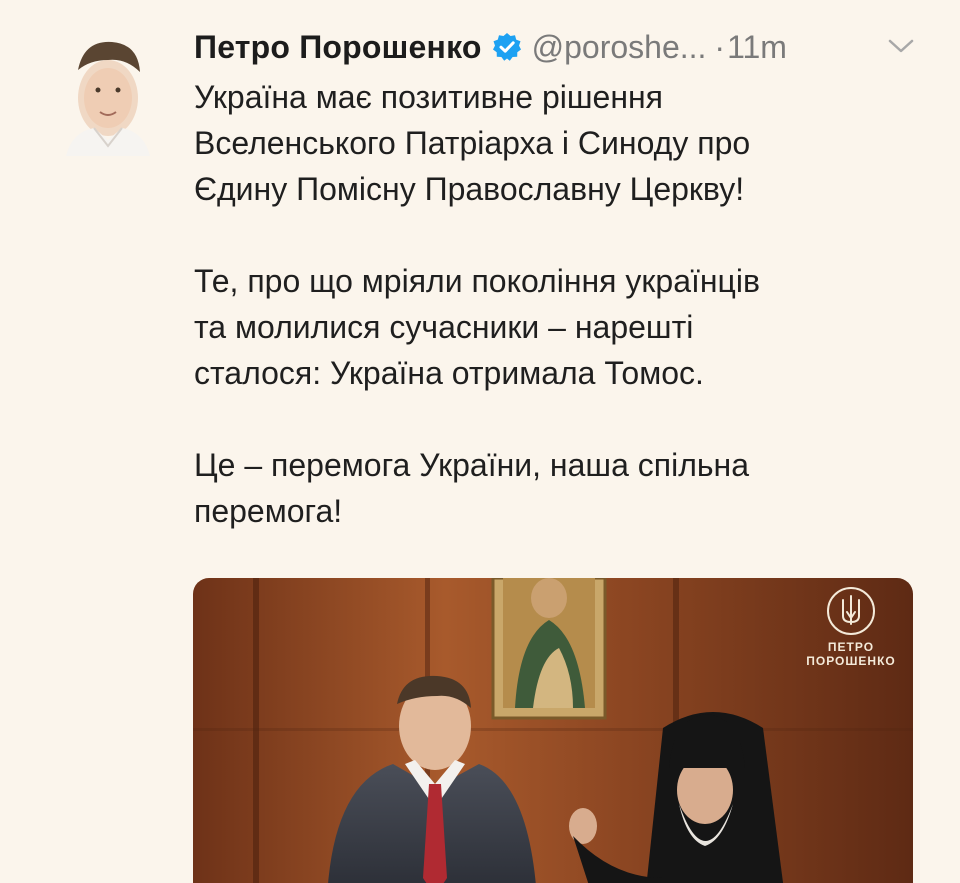 The width and height of the screenshot is (960, 883). What do you see at coordinates (757, 47) in the screenshot?
I see `tweet-timestamp: 11m` at bounding box center [757, 47].